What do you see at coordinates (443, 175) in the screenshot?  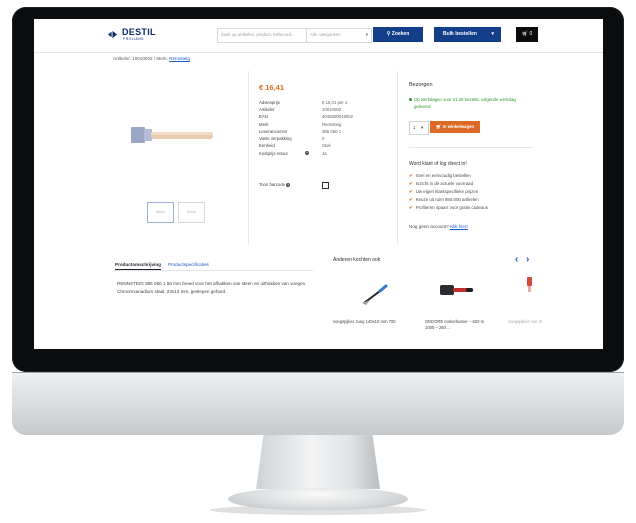 I see `benefit-label: Snel en eenvoudig bestellen` at bounding box center [443, 175].